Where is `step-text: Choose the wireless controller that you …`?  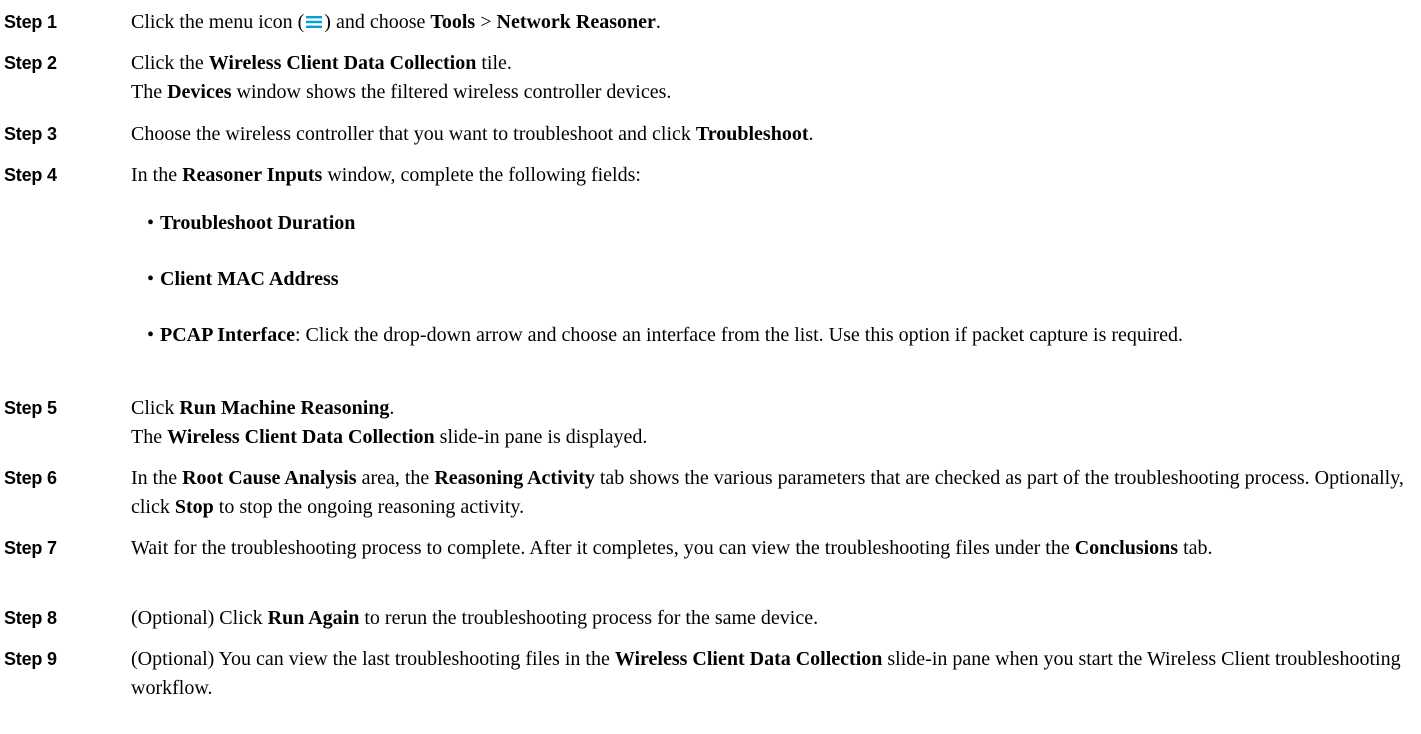 step-text: Choose the wireless controller that you … is located at coordinates (472, 134).